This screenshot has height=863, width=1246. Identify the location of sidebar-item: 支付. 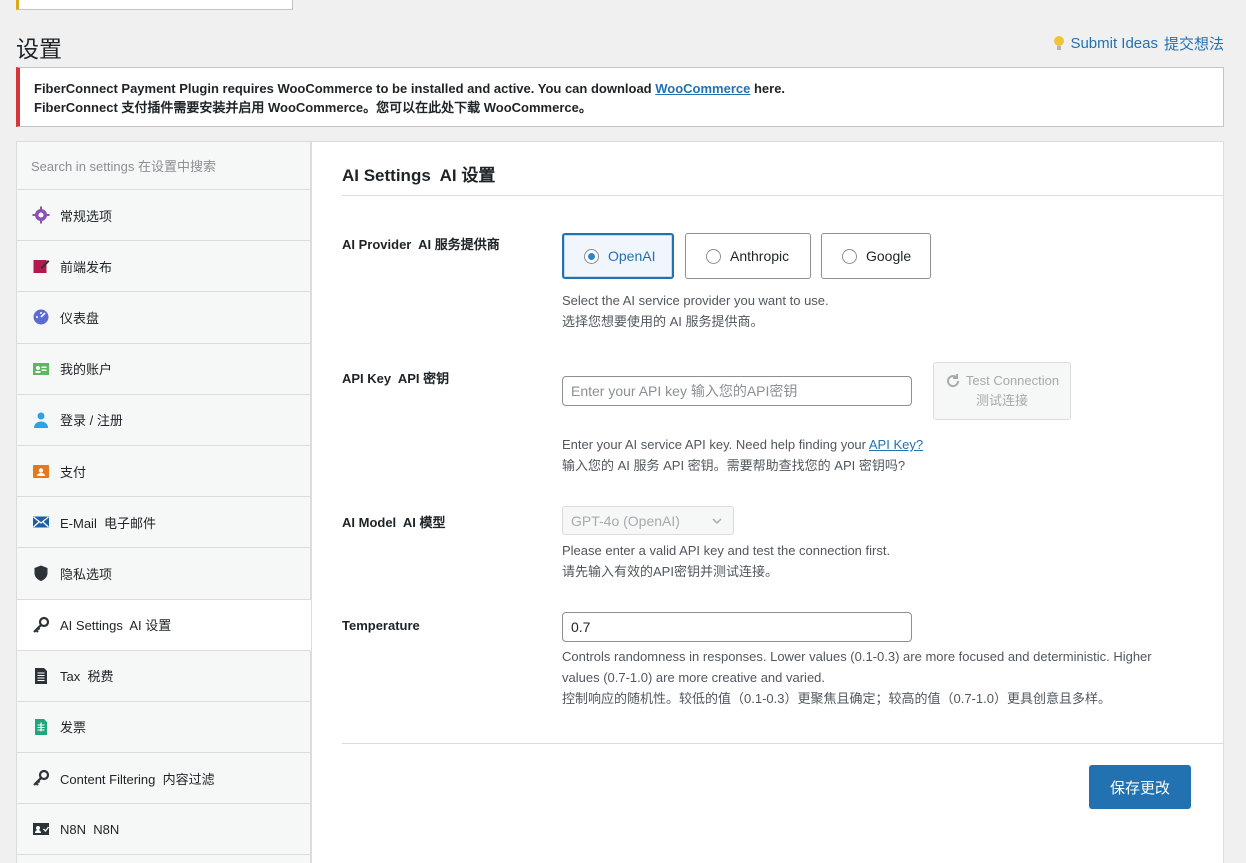
(163, 472).